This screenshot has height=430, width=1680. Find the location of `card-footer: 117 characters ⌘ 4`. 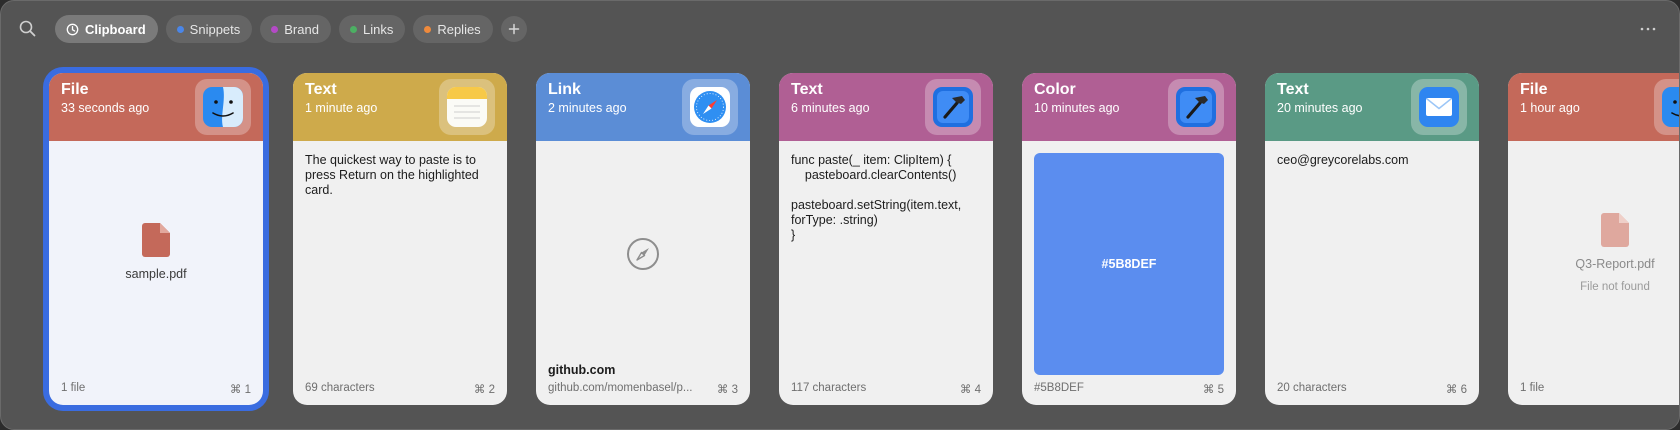

card-footer: 117 characters ⌘ 4 is located at coordinates (886, 389).